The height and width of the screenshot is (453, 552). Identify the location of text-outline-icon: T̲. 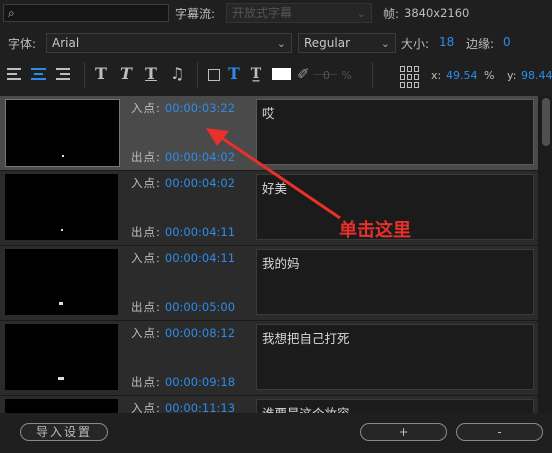
(256, 74).